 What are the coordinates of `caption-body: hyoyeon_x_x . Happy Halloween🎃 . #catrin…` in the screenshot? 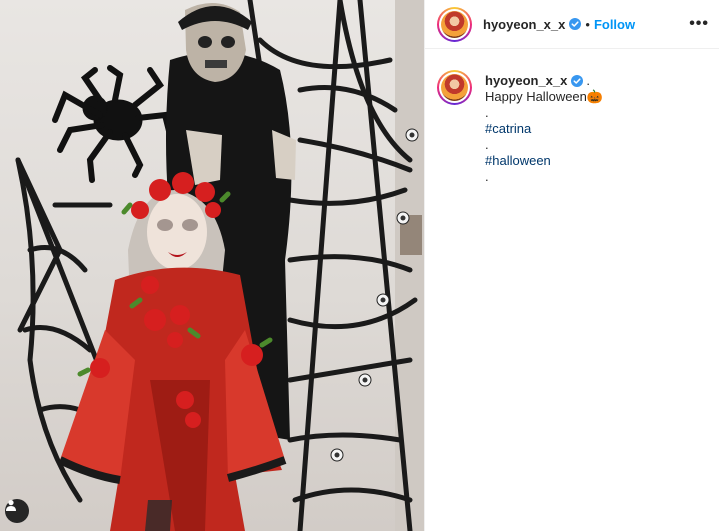 It's located at (544, 129).